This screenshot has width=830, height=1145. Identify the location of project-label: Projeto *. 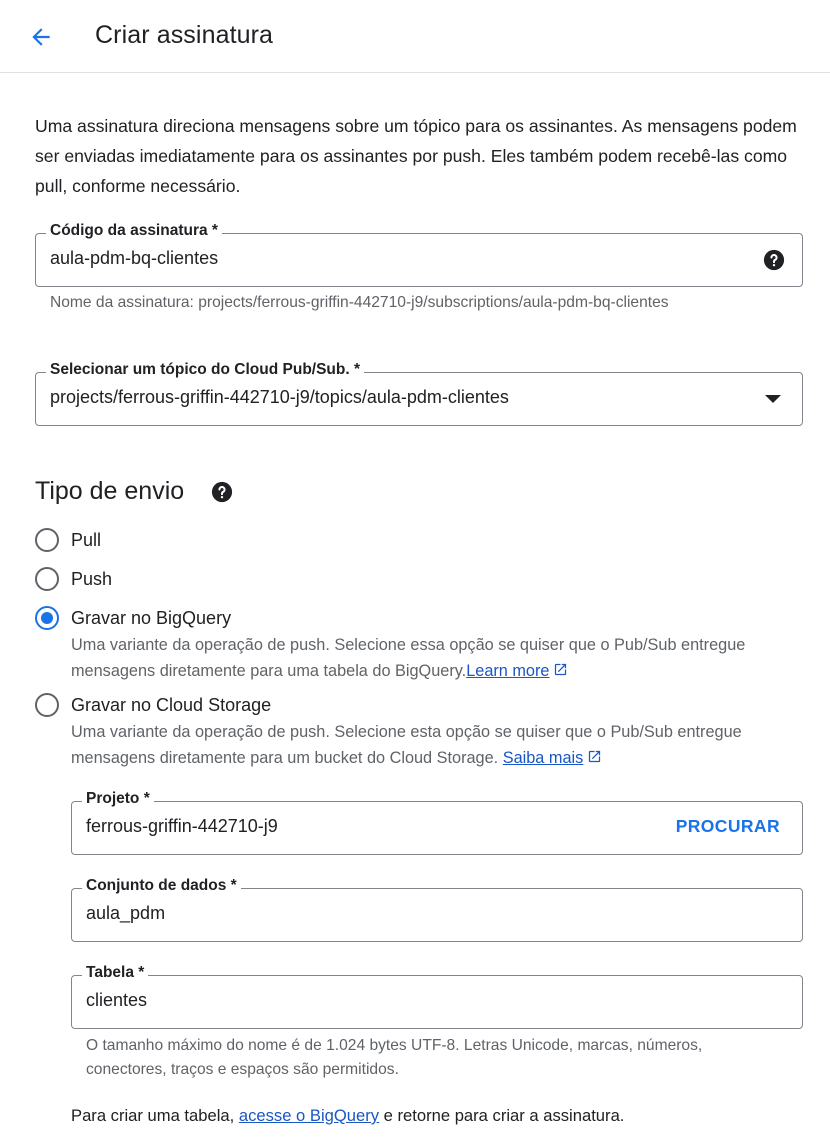
(118, 799).